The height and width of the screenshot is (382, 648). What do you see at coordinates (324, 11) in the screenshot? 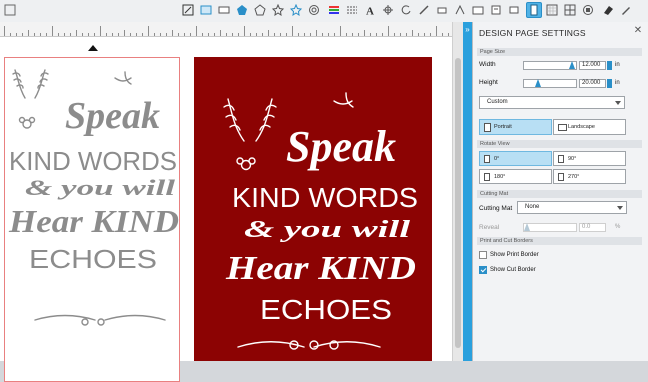
I see `top-toolbar: A` at bounding box center [324, 11].